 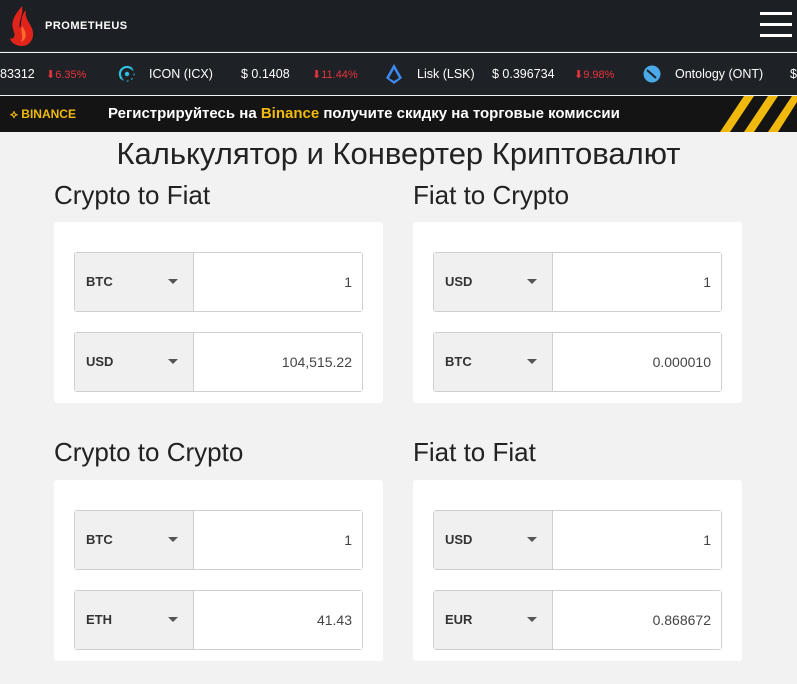 What do you see at coordinates (523, 74) in the screenshot?
I see `ticker-price: $ 0.396734` at bounding box center [523, 74].